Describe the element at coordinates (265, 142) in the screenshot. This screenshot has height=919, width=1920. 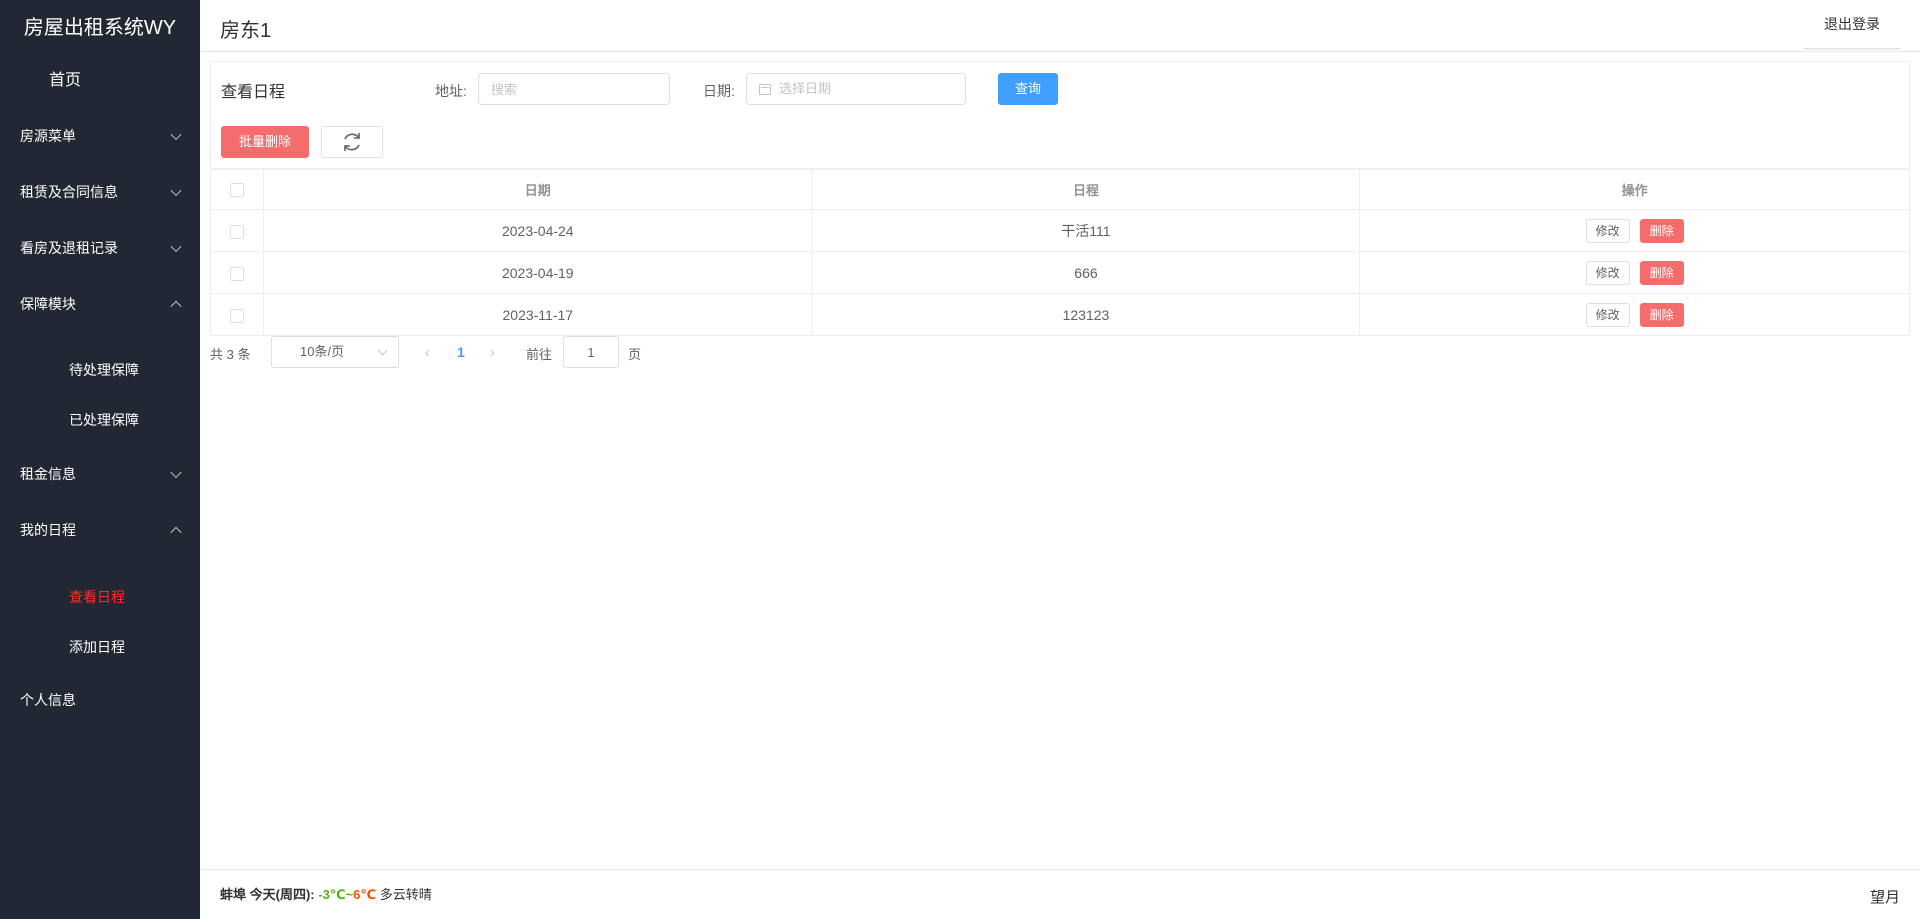
I see `batch-delete-button: 批量删除` at that location.